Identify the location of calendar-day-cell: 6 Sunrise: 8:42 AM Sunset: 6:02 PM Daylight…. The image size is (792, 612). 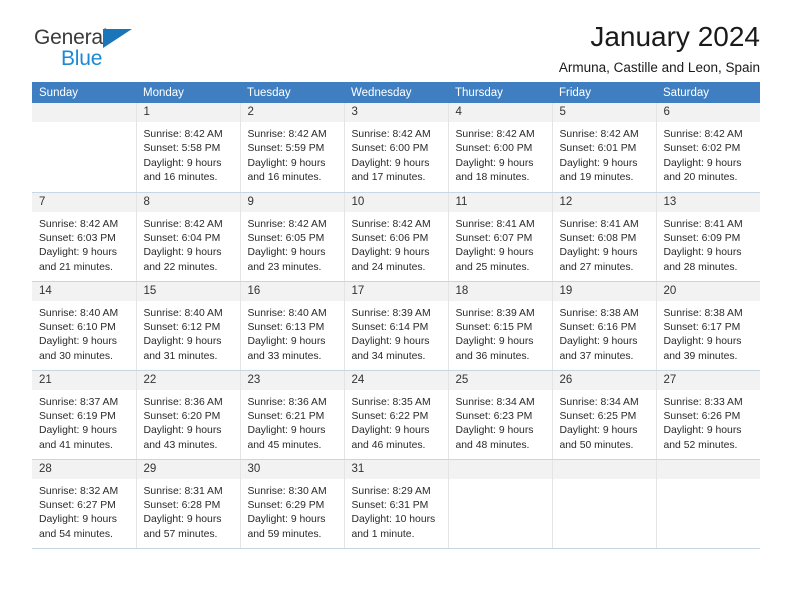
(707, 148).